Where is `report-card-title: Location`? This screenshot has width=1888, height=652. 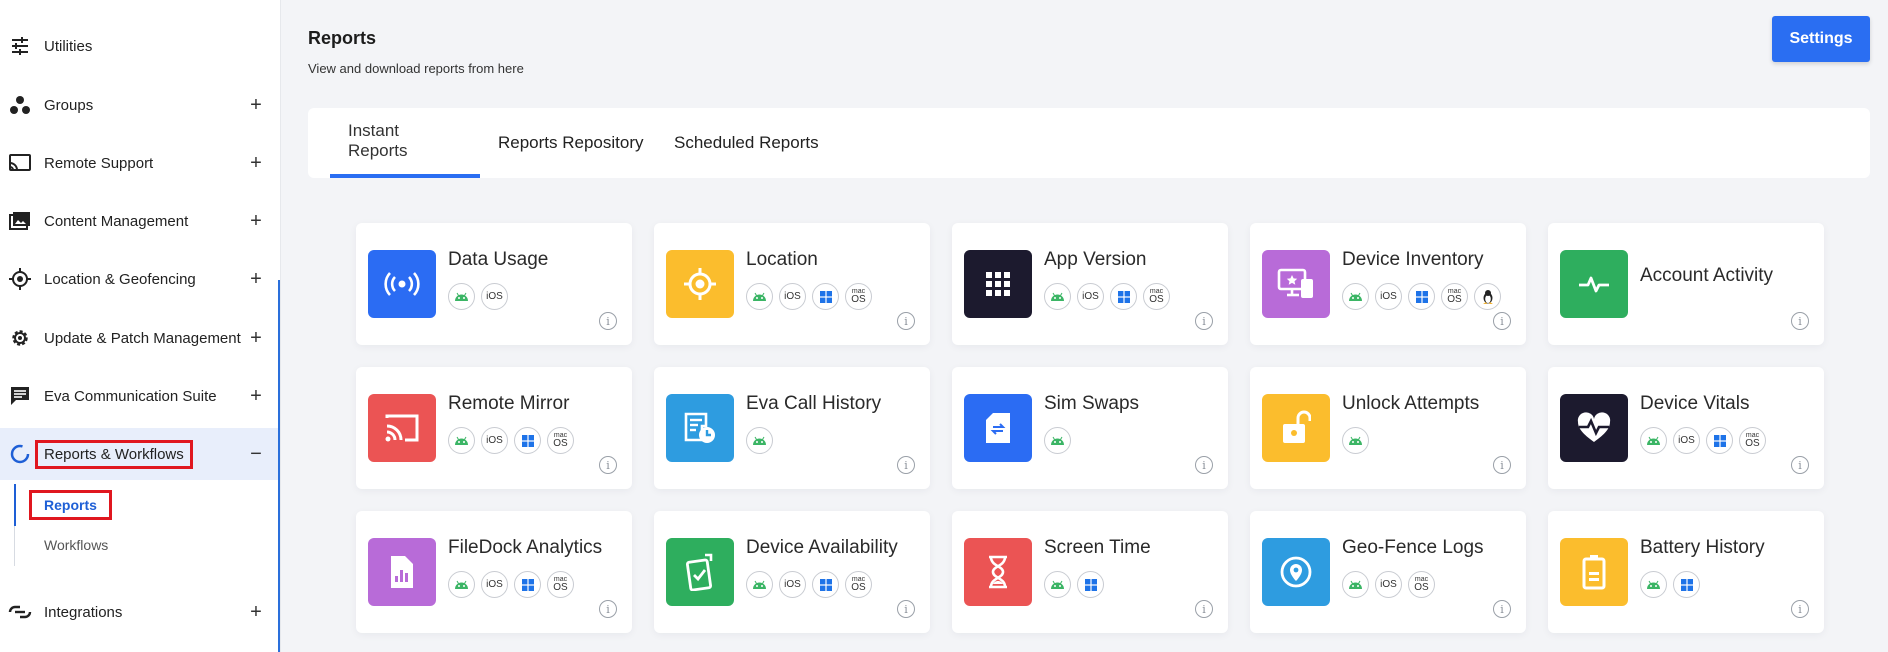
report-card-title: Location is located at coordinates (782, 259).